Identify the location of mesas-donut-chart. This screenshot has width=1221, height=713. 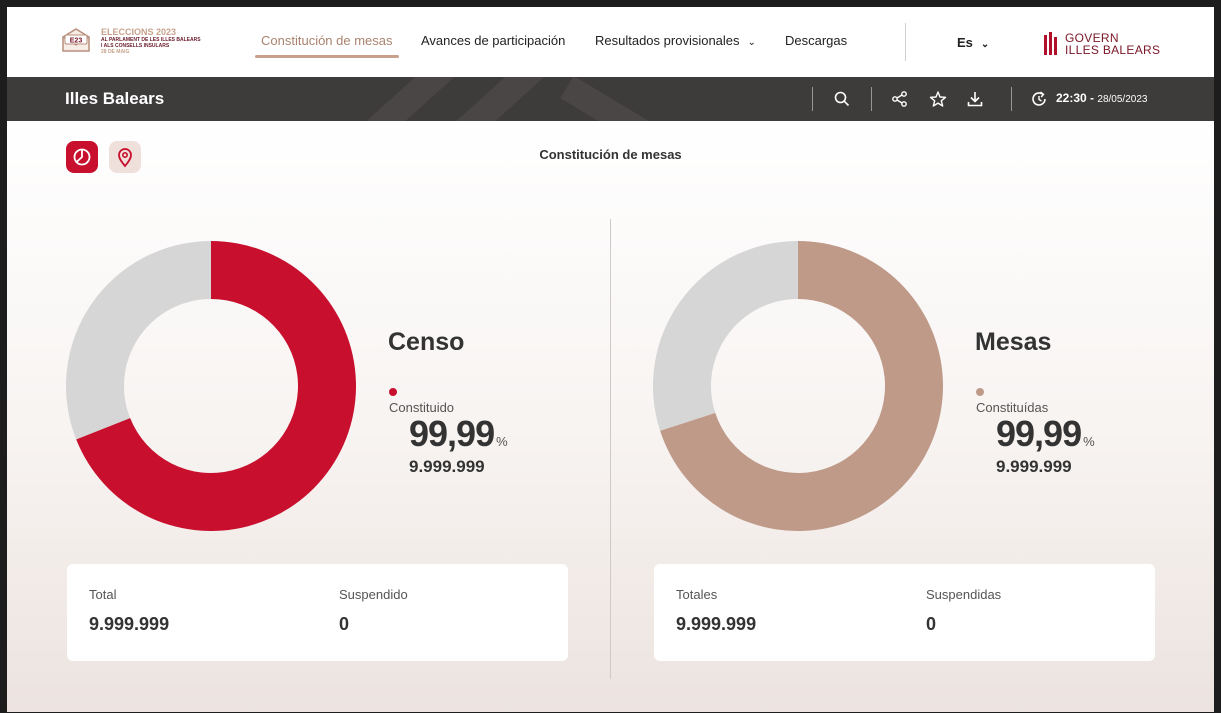
(798, 386).